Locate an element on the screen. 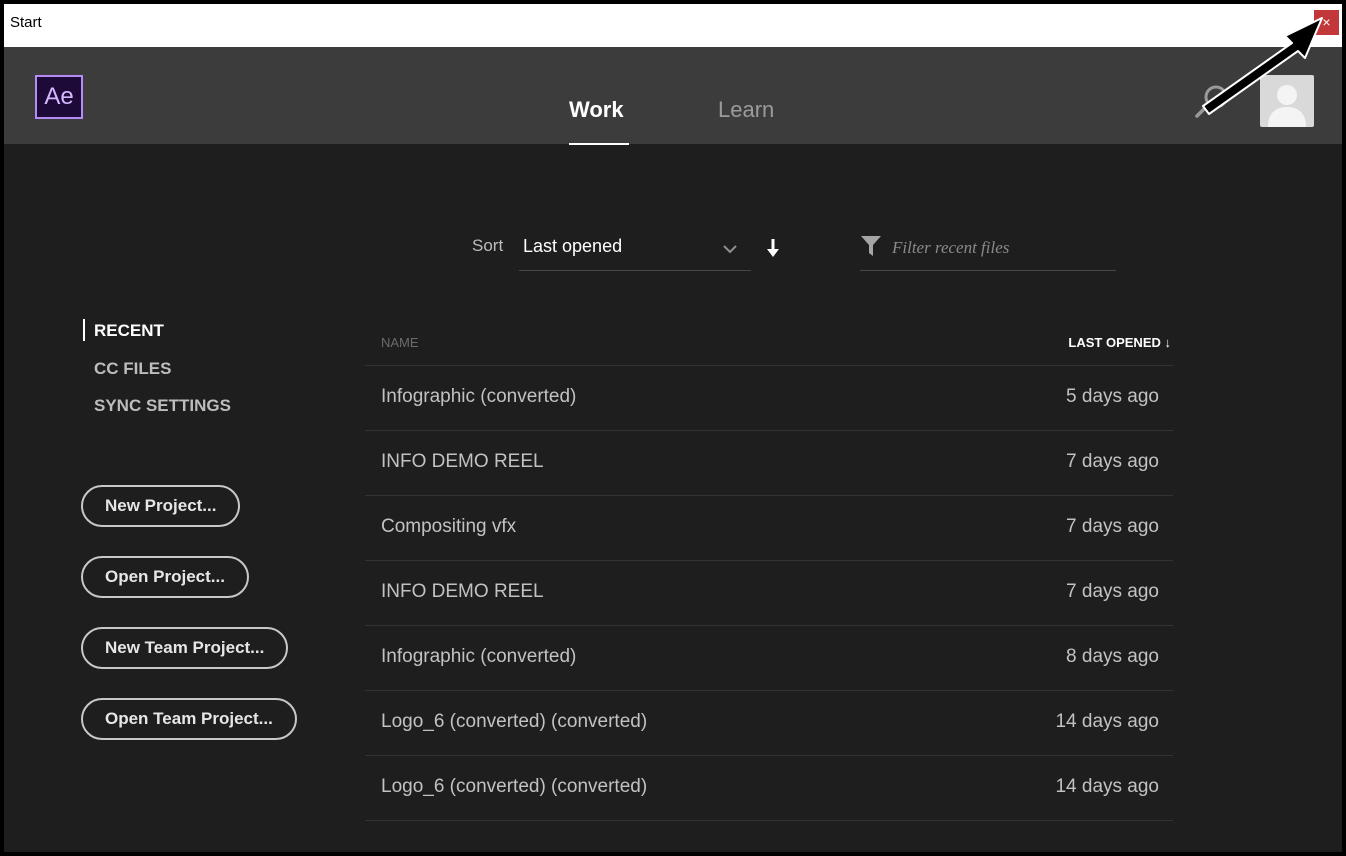 This screenshot has width=1346, height=856. file-last-opened: 8 days ago is located at coordinates (1112, 656).